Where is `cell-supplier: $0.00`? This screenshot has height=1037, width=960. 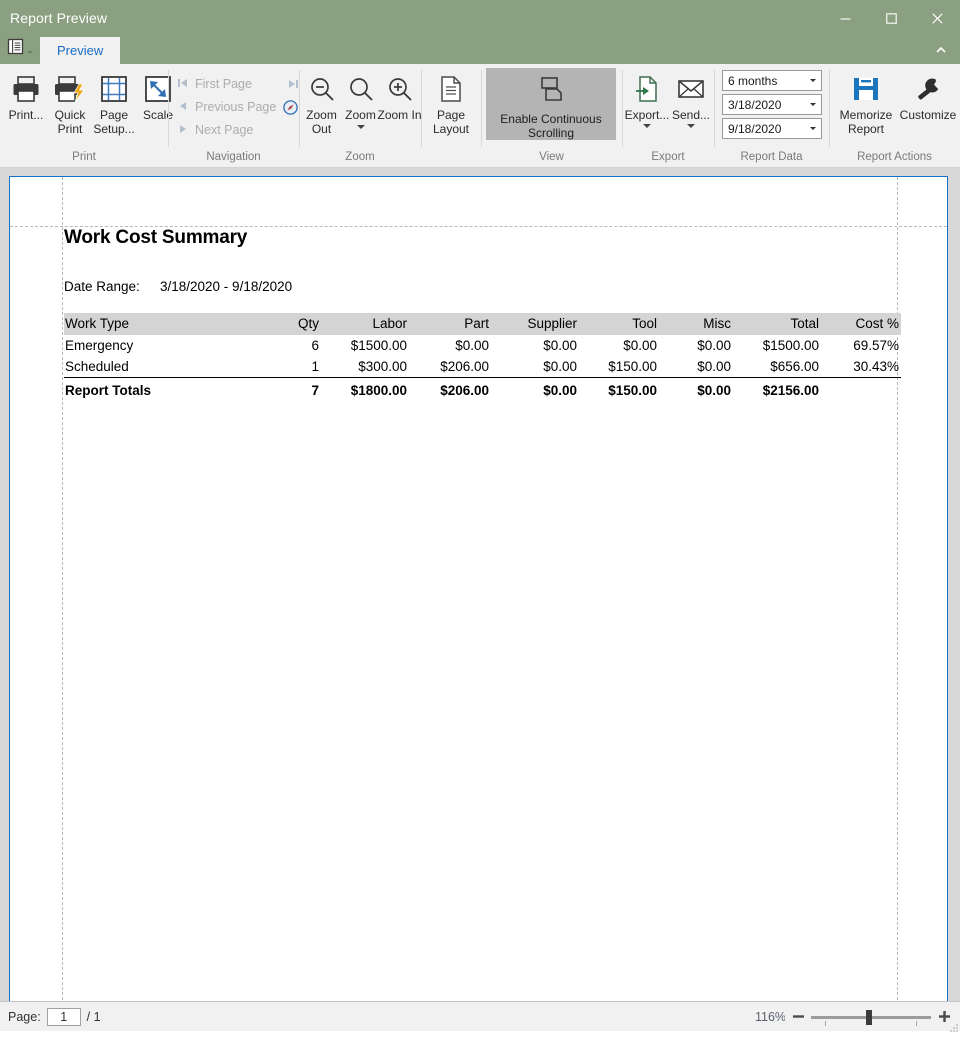
cell-supplier: $0.00 is located at coordinates (560, 345).